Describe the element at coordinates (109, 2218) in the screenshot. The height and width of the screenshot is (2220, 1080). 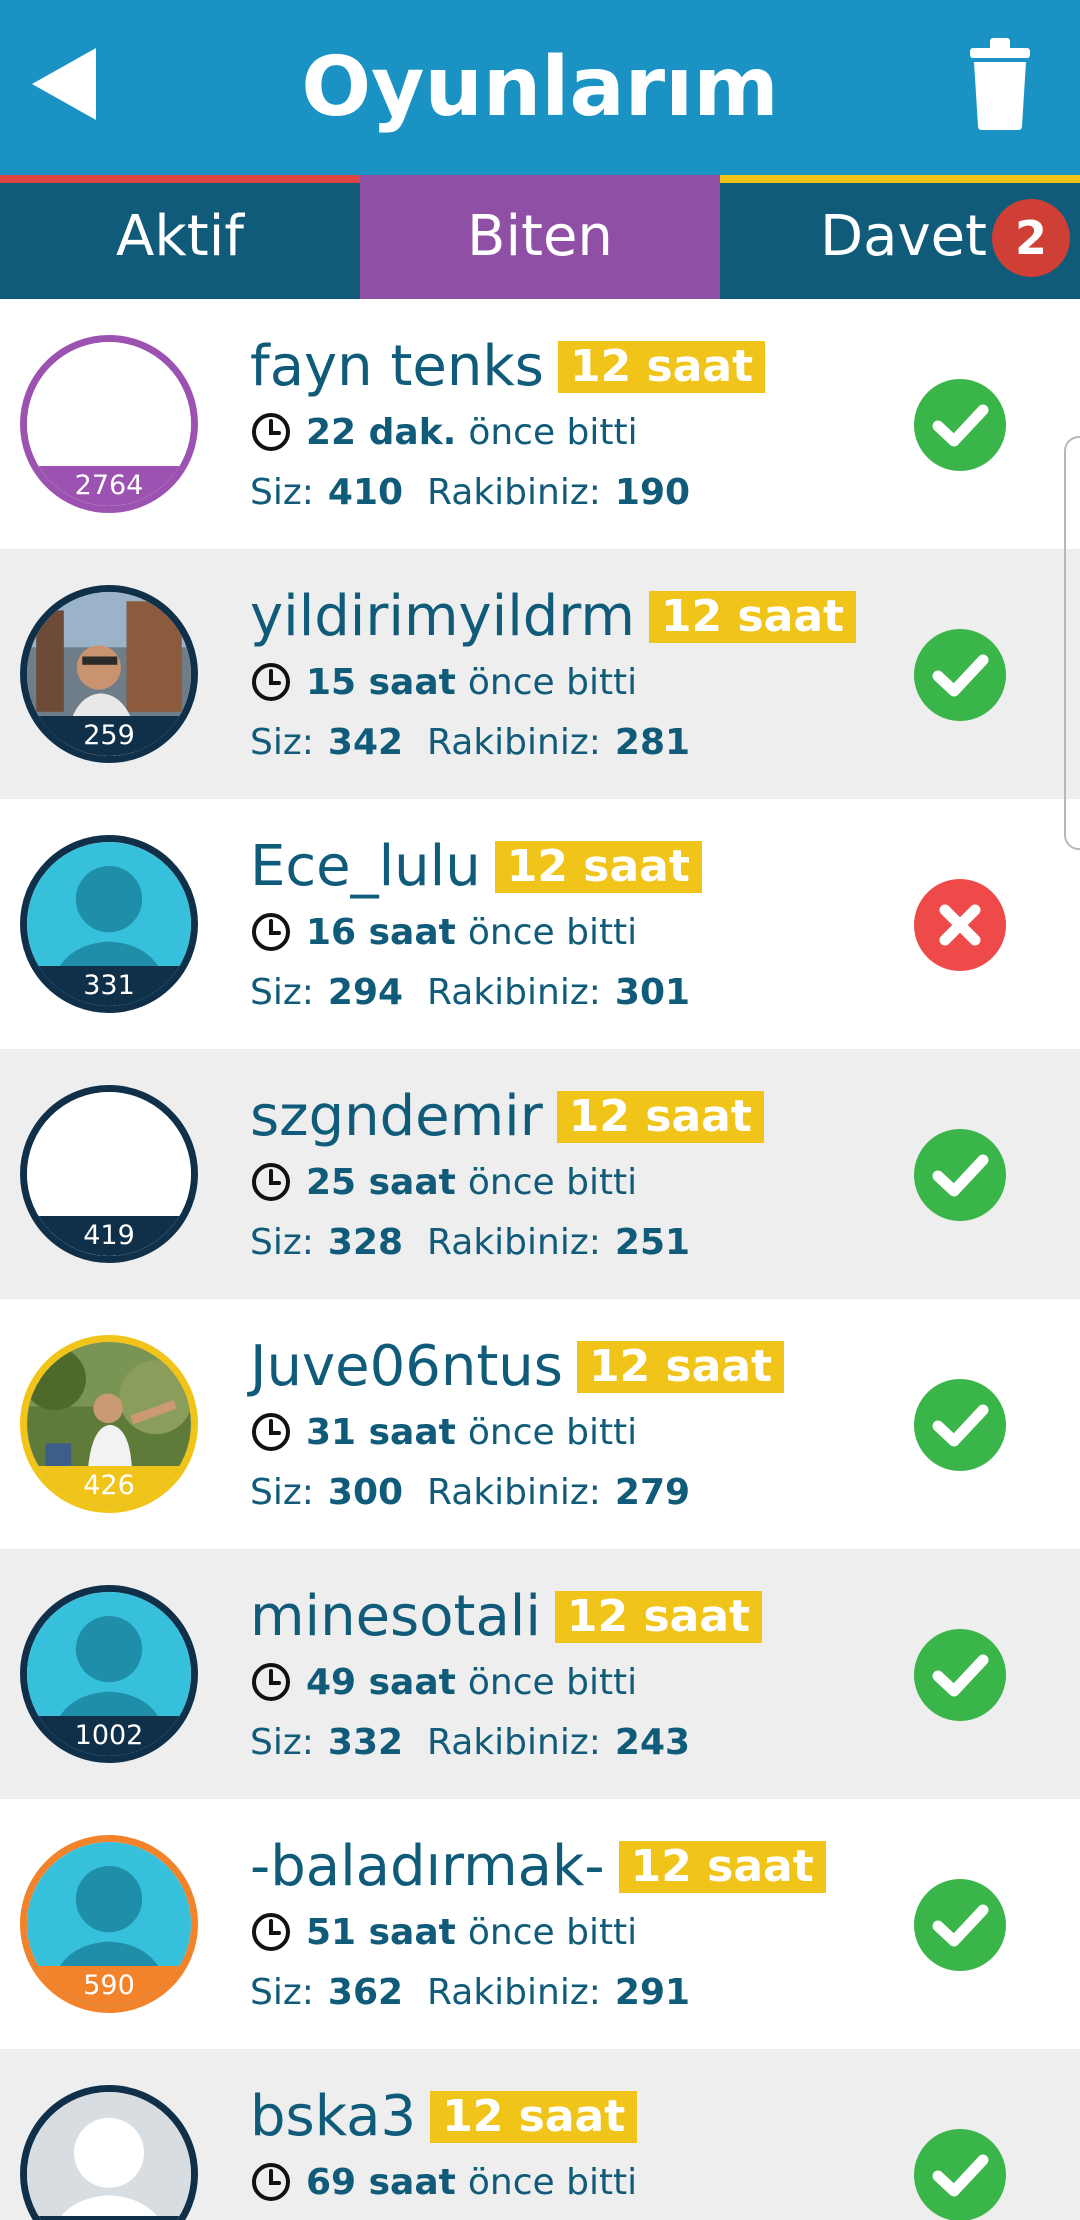
I see `player-rating` at that location.